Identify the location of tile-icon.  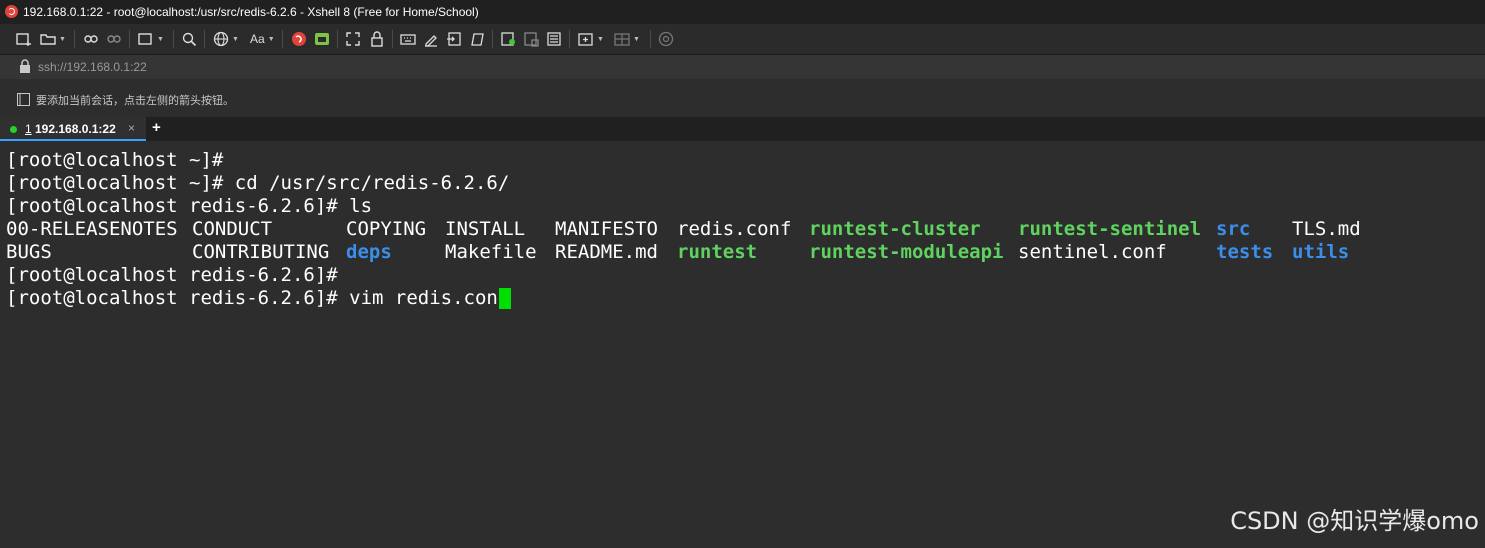
(554, 39).